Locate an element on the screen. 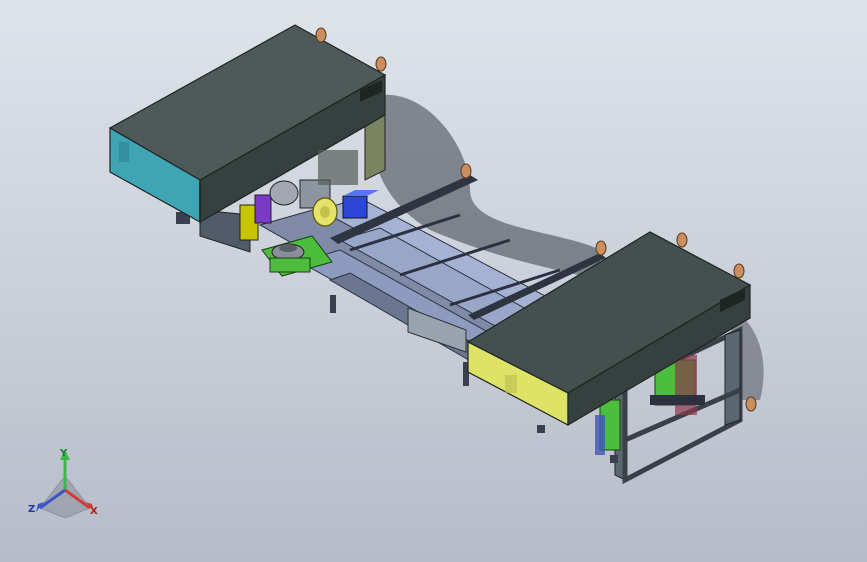 This screenshot has width=867, height=562. left-housing is located at coordinates (247, 124).